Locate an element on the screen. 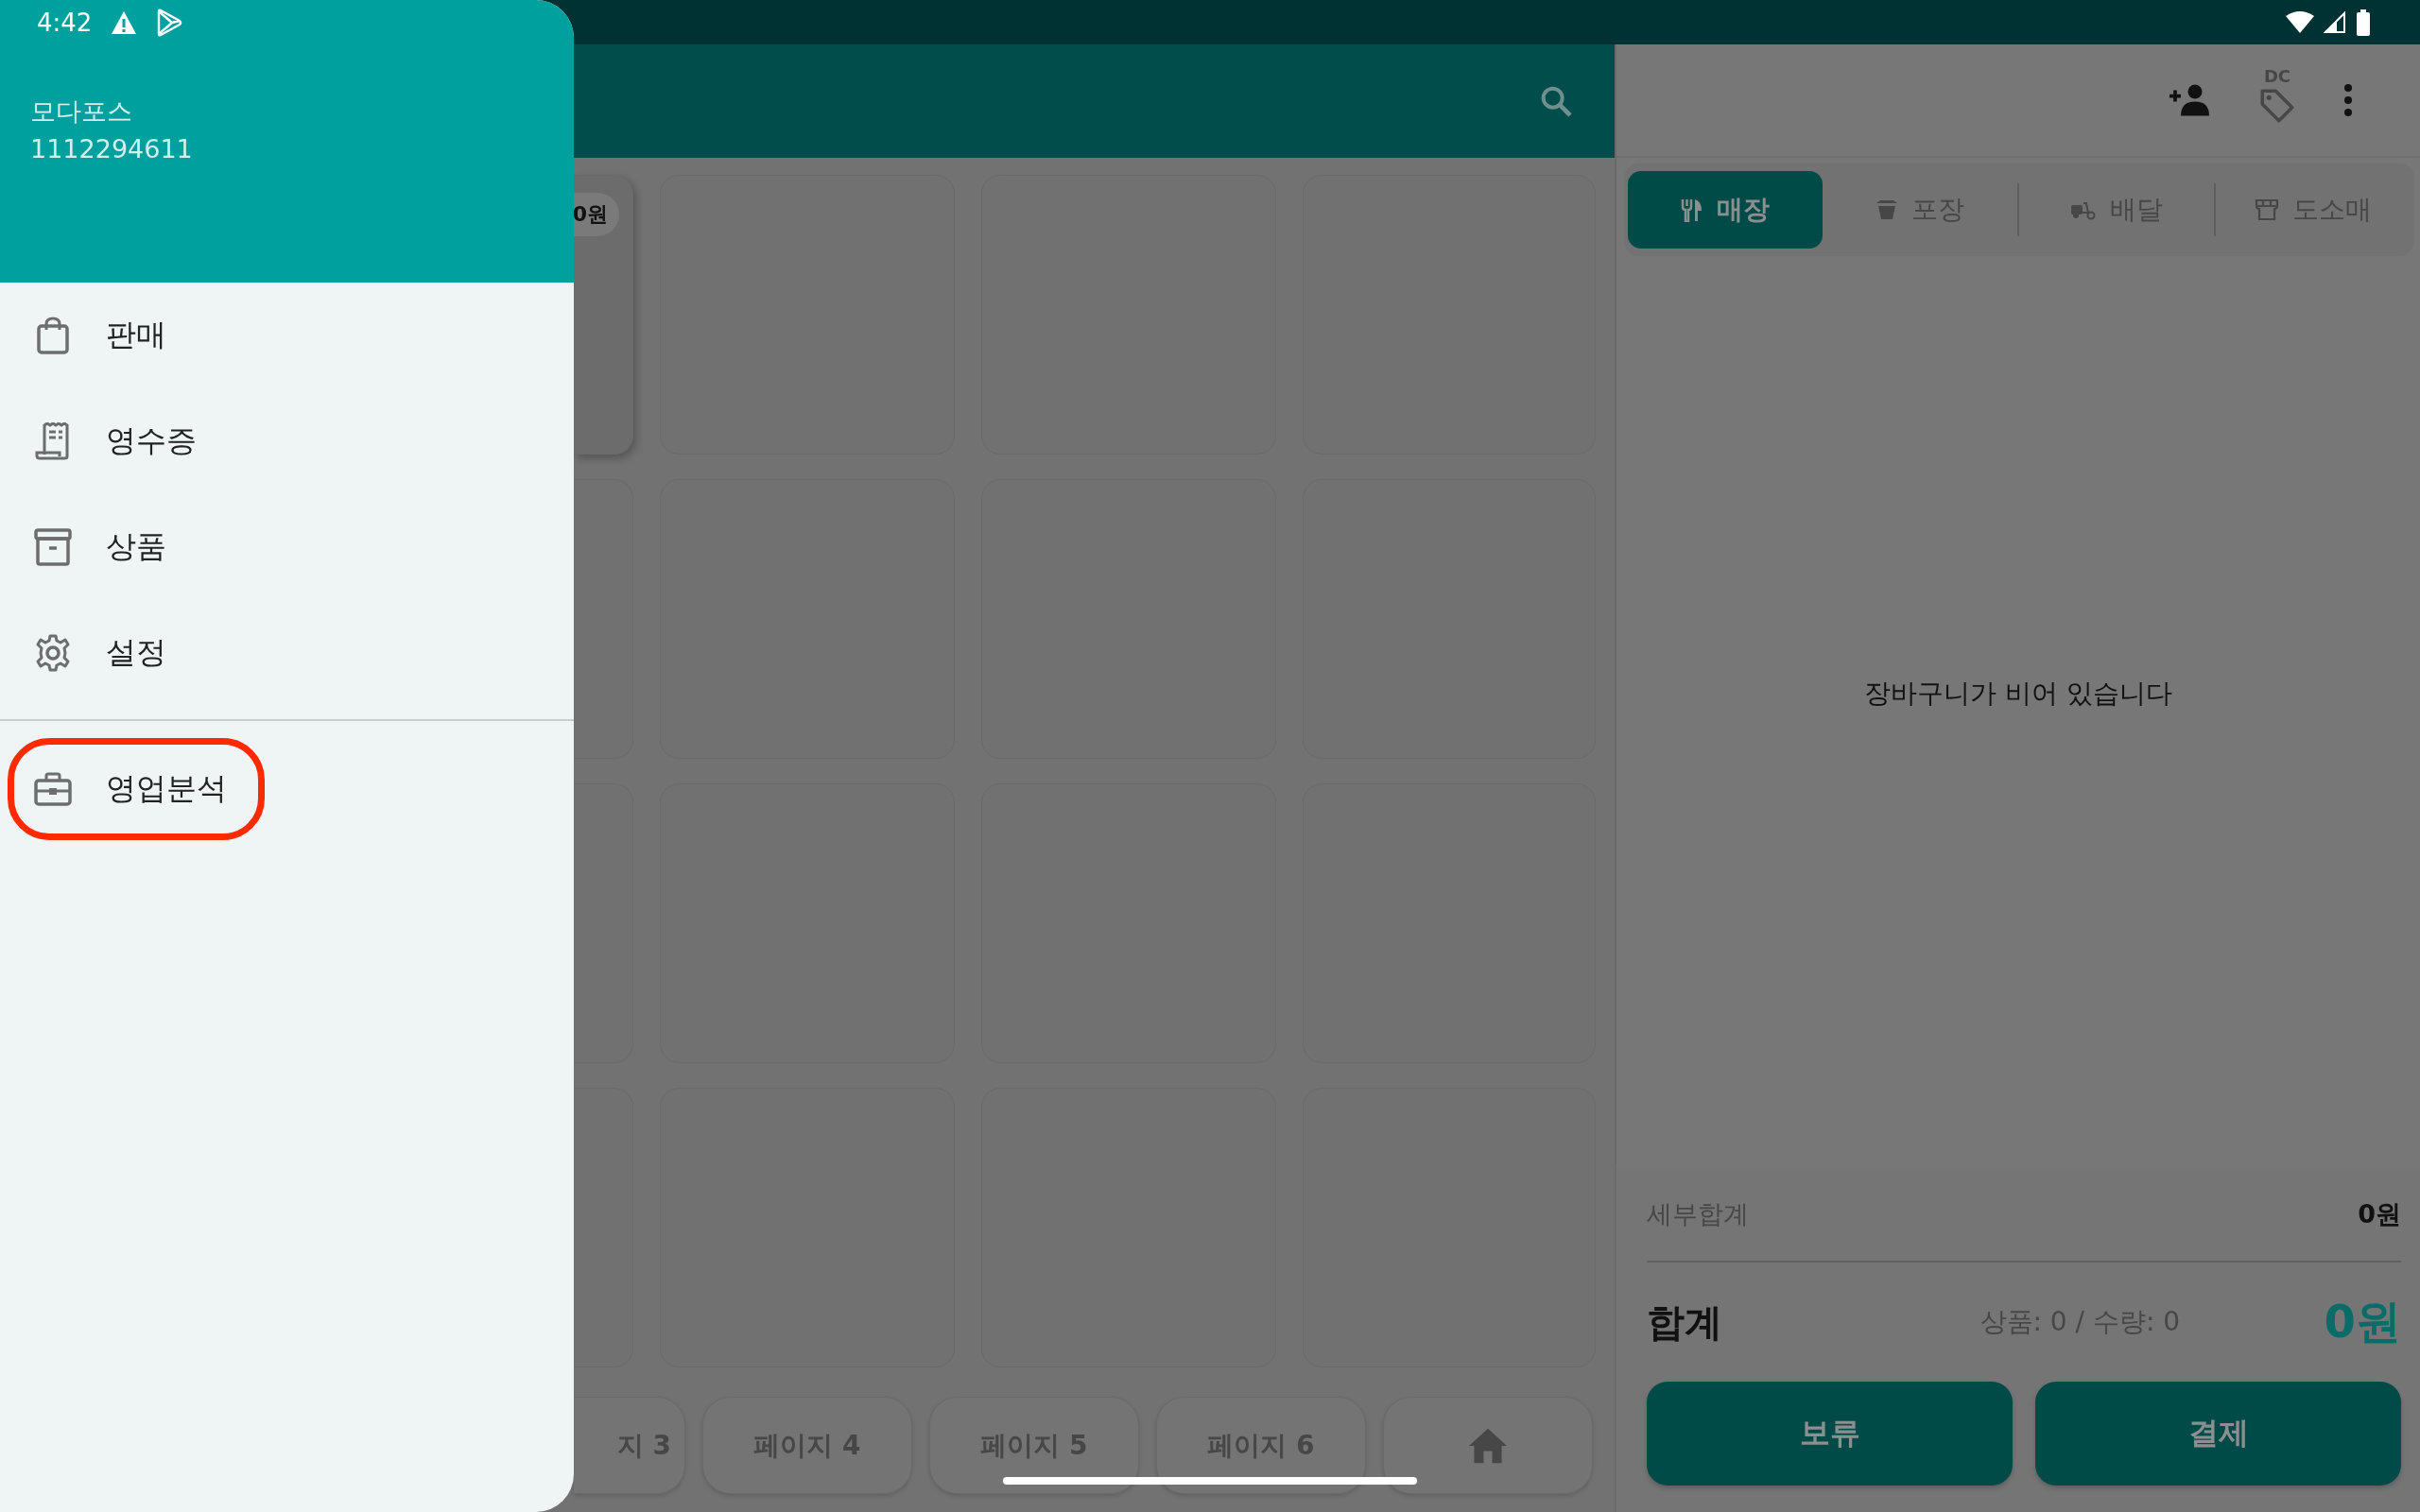 The image size is (2420, 1512). action-button: 보류 is located at coordinates (1830, 1434).